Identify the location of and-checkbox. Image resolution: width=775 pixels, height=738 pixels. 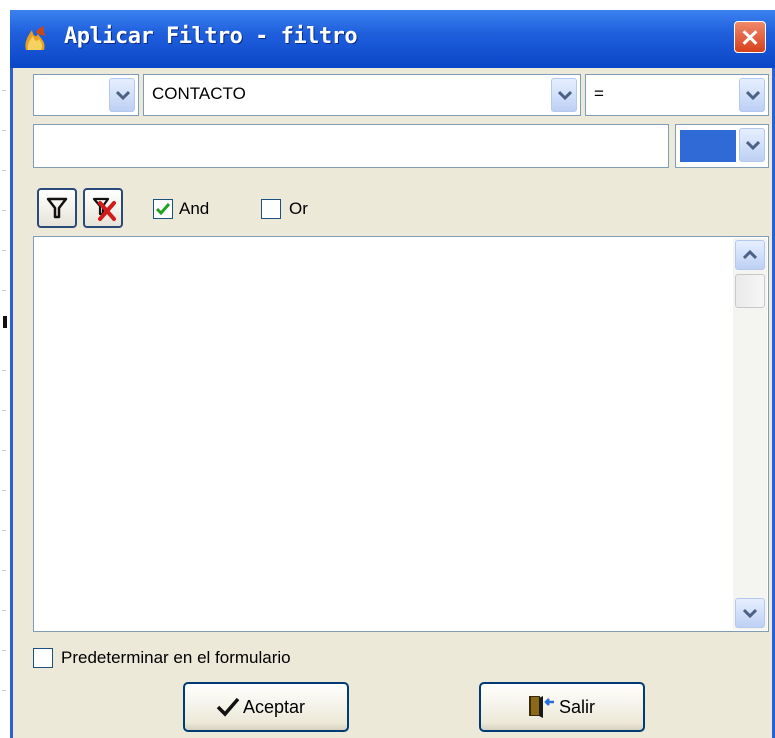
(163, 209).